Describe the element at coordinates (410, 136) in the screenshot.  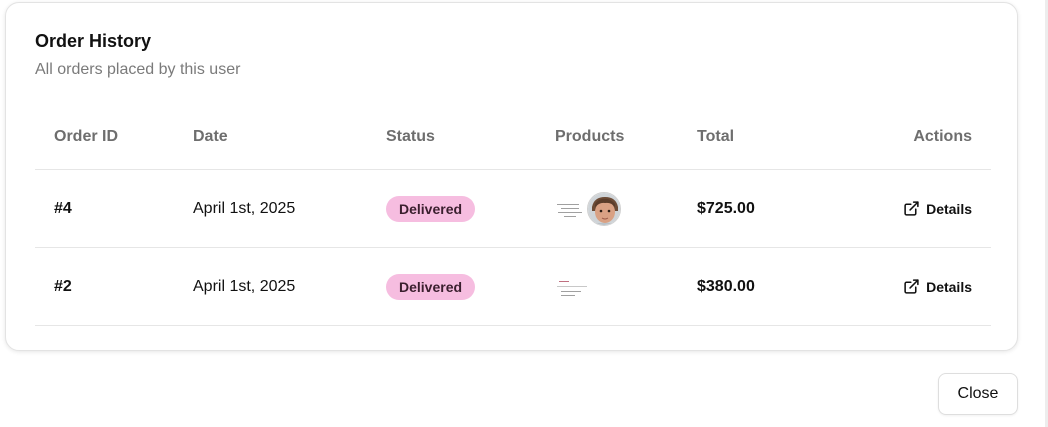
I see `column-header-status: Status` at that location.